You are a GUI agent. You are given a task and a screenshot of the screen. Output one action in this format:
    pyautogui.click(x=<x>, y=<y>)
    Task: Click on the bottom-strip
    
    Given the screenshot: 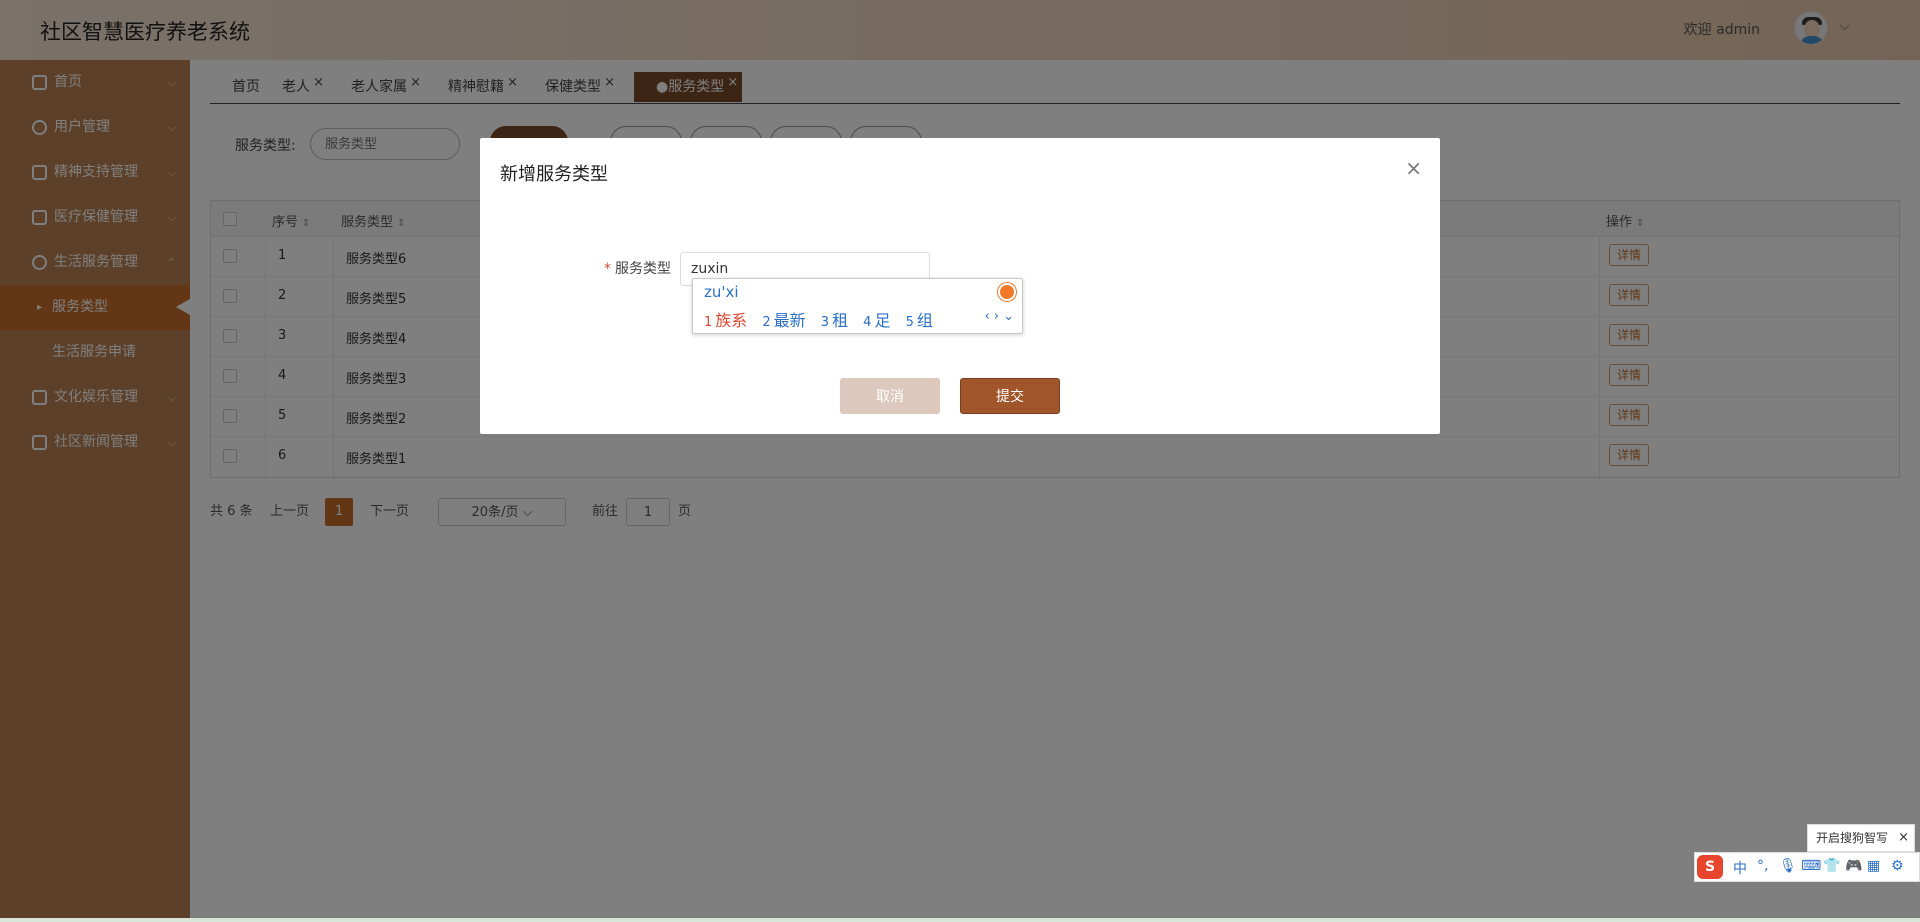 What is the action you would take?
    pyautogui.click(x=960, y=920)
    